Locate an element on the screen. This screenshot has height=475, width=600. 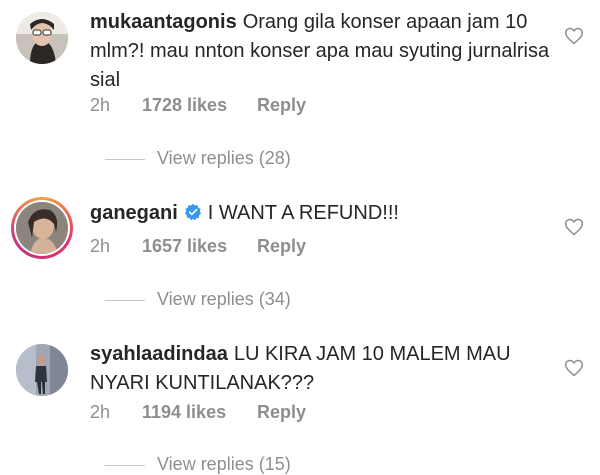
view-replies-label: View replies (15) is located at coordinates (224, 464).